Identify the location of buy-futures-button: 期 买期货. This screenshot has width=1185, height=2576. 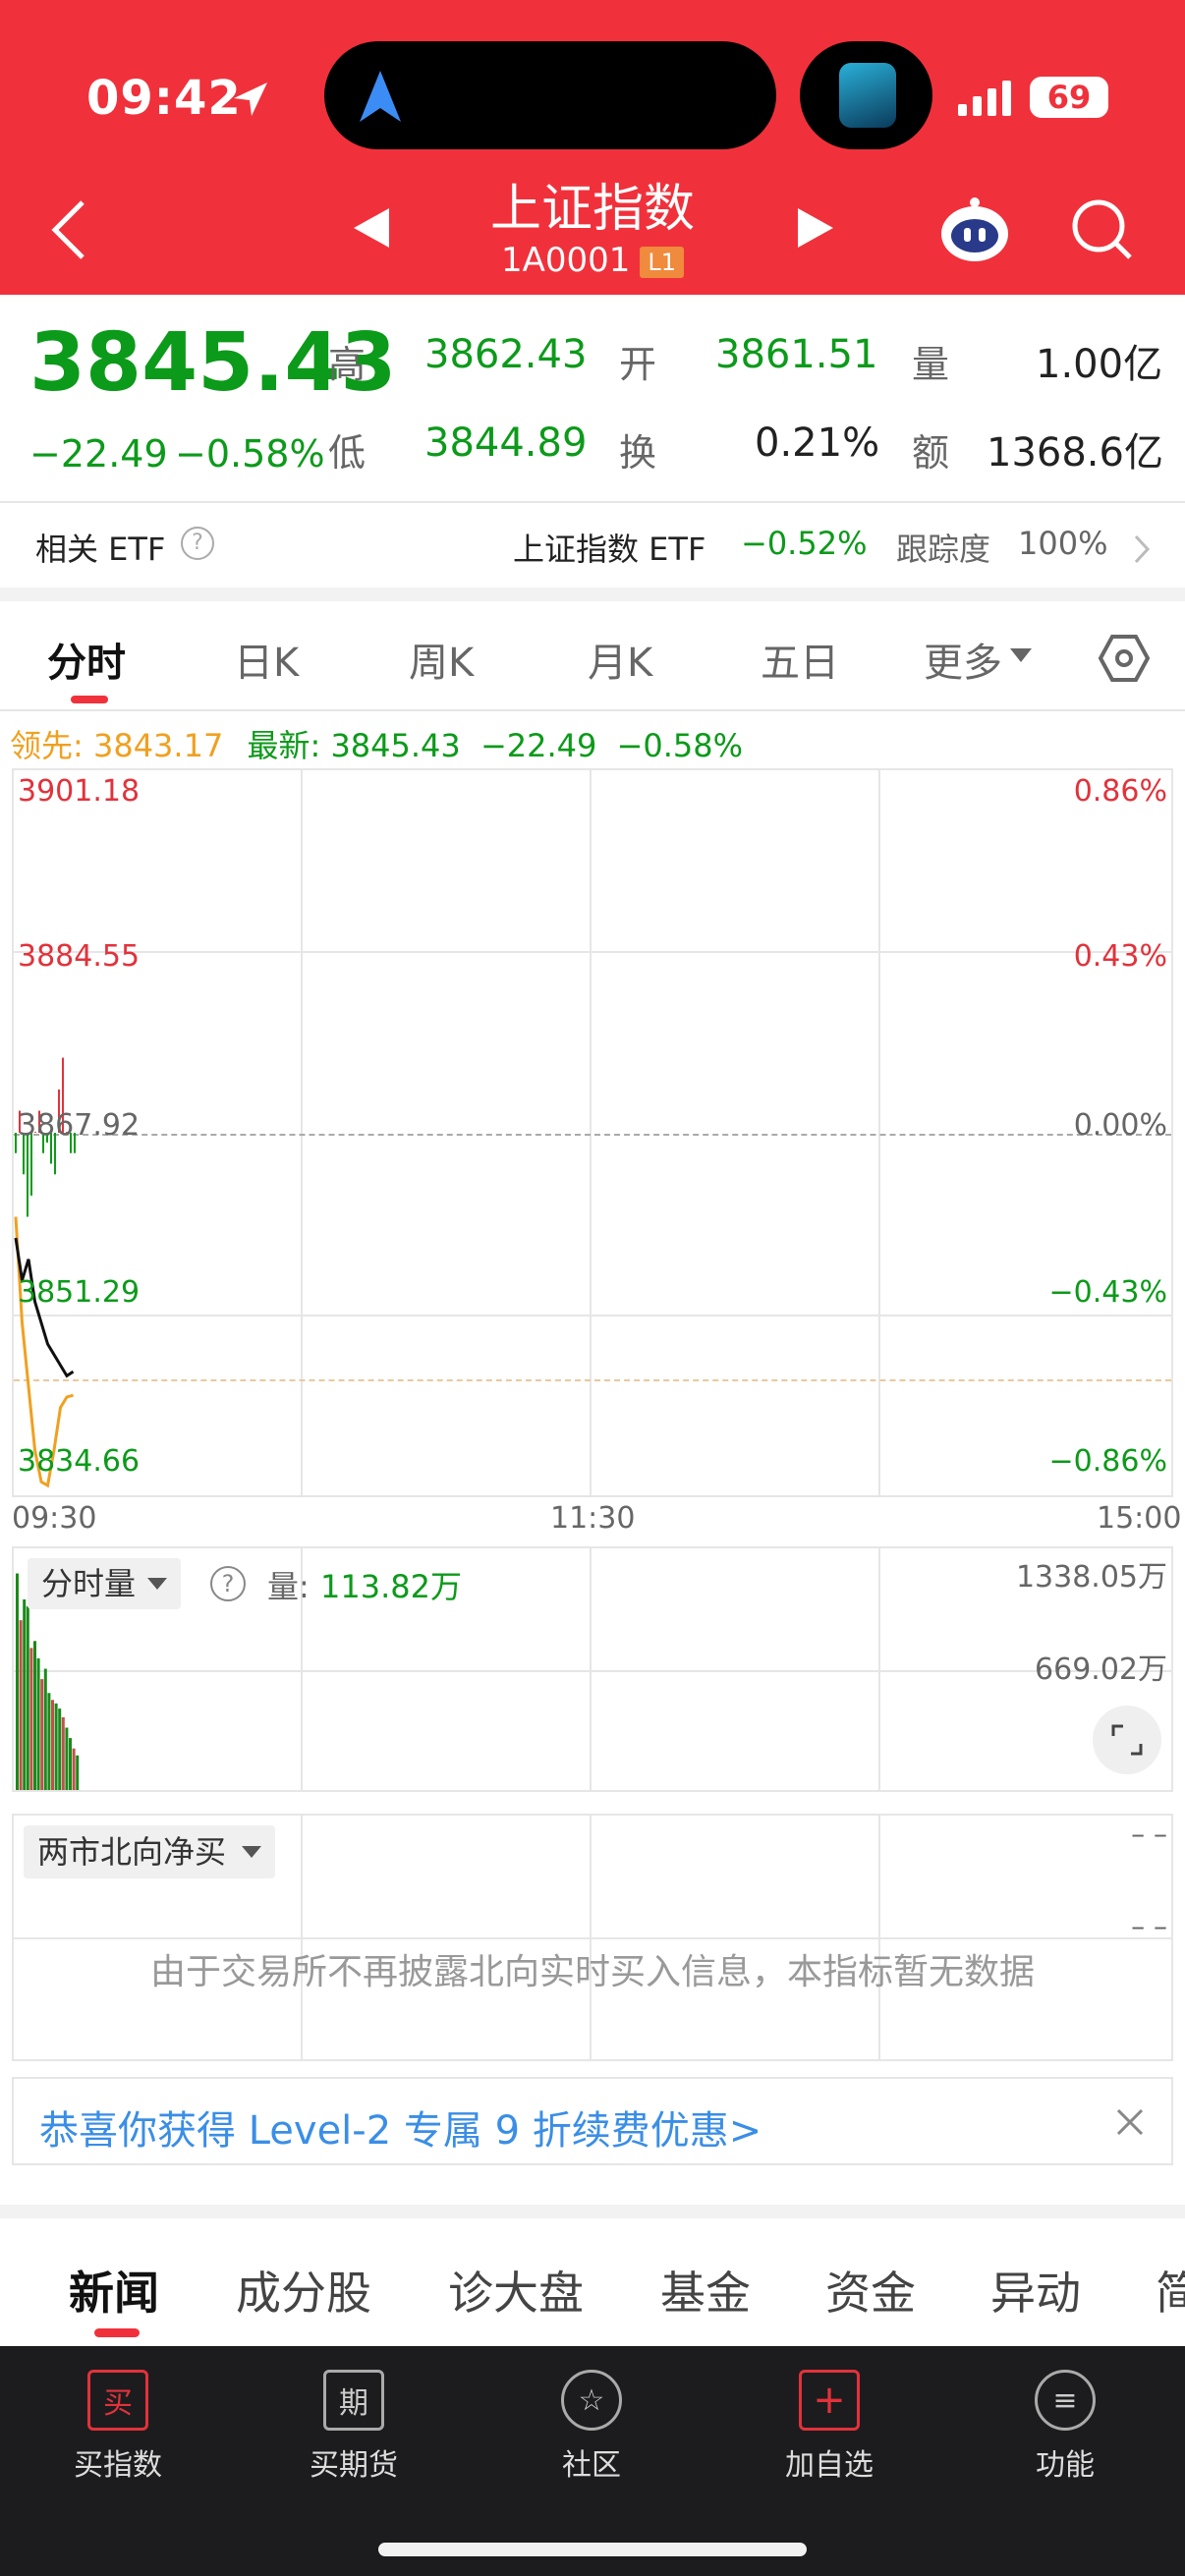
(353, 2427).